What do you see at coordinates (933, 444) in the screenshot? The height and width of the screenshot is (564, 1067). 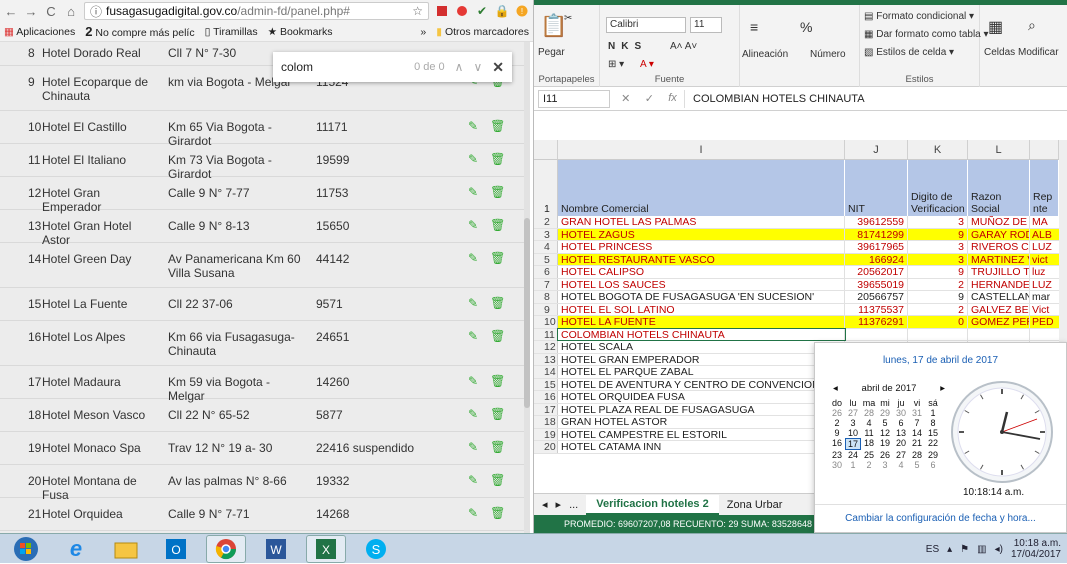 I see `calendar-day: 22` at bounding box center [933, 444].